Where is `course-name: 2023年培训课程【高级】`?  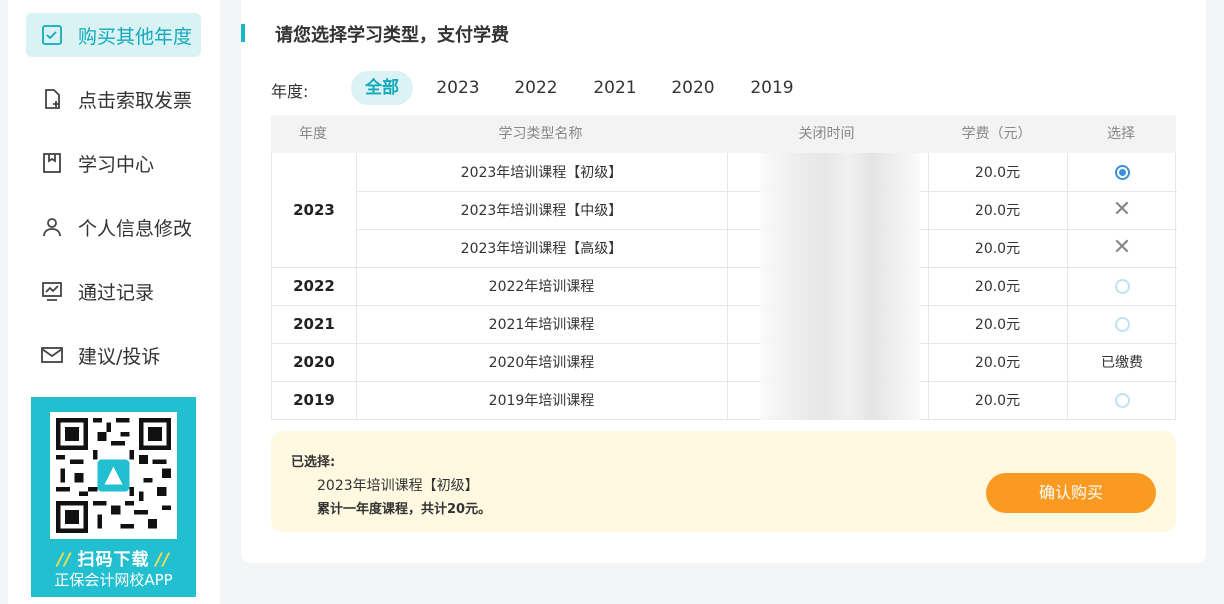 course-name: 2023年培训课程【高级】 is located at coordinates (541, 249).